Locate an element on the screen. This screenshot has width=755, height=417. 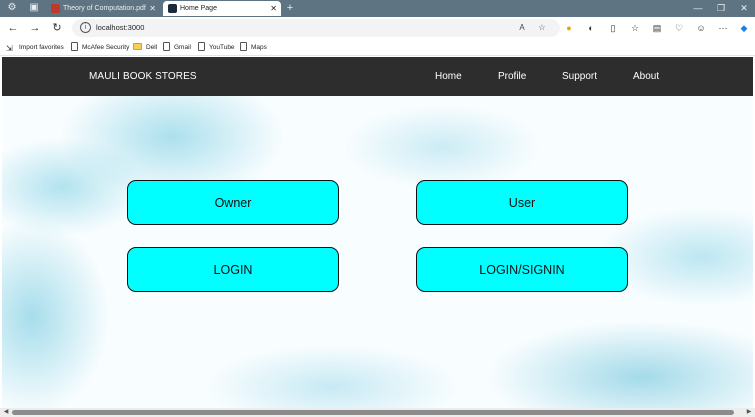
plus-icon: + is located at coordinates (290, 8).